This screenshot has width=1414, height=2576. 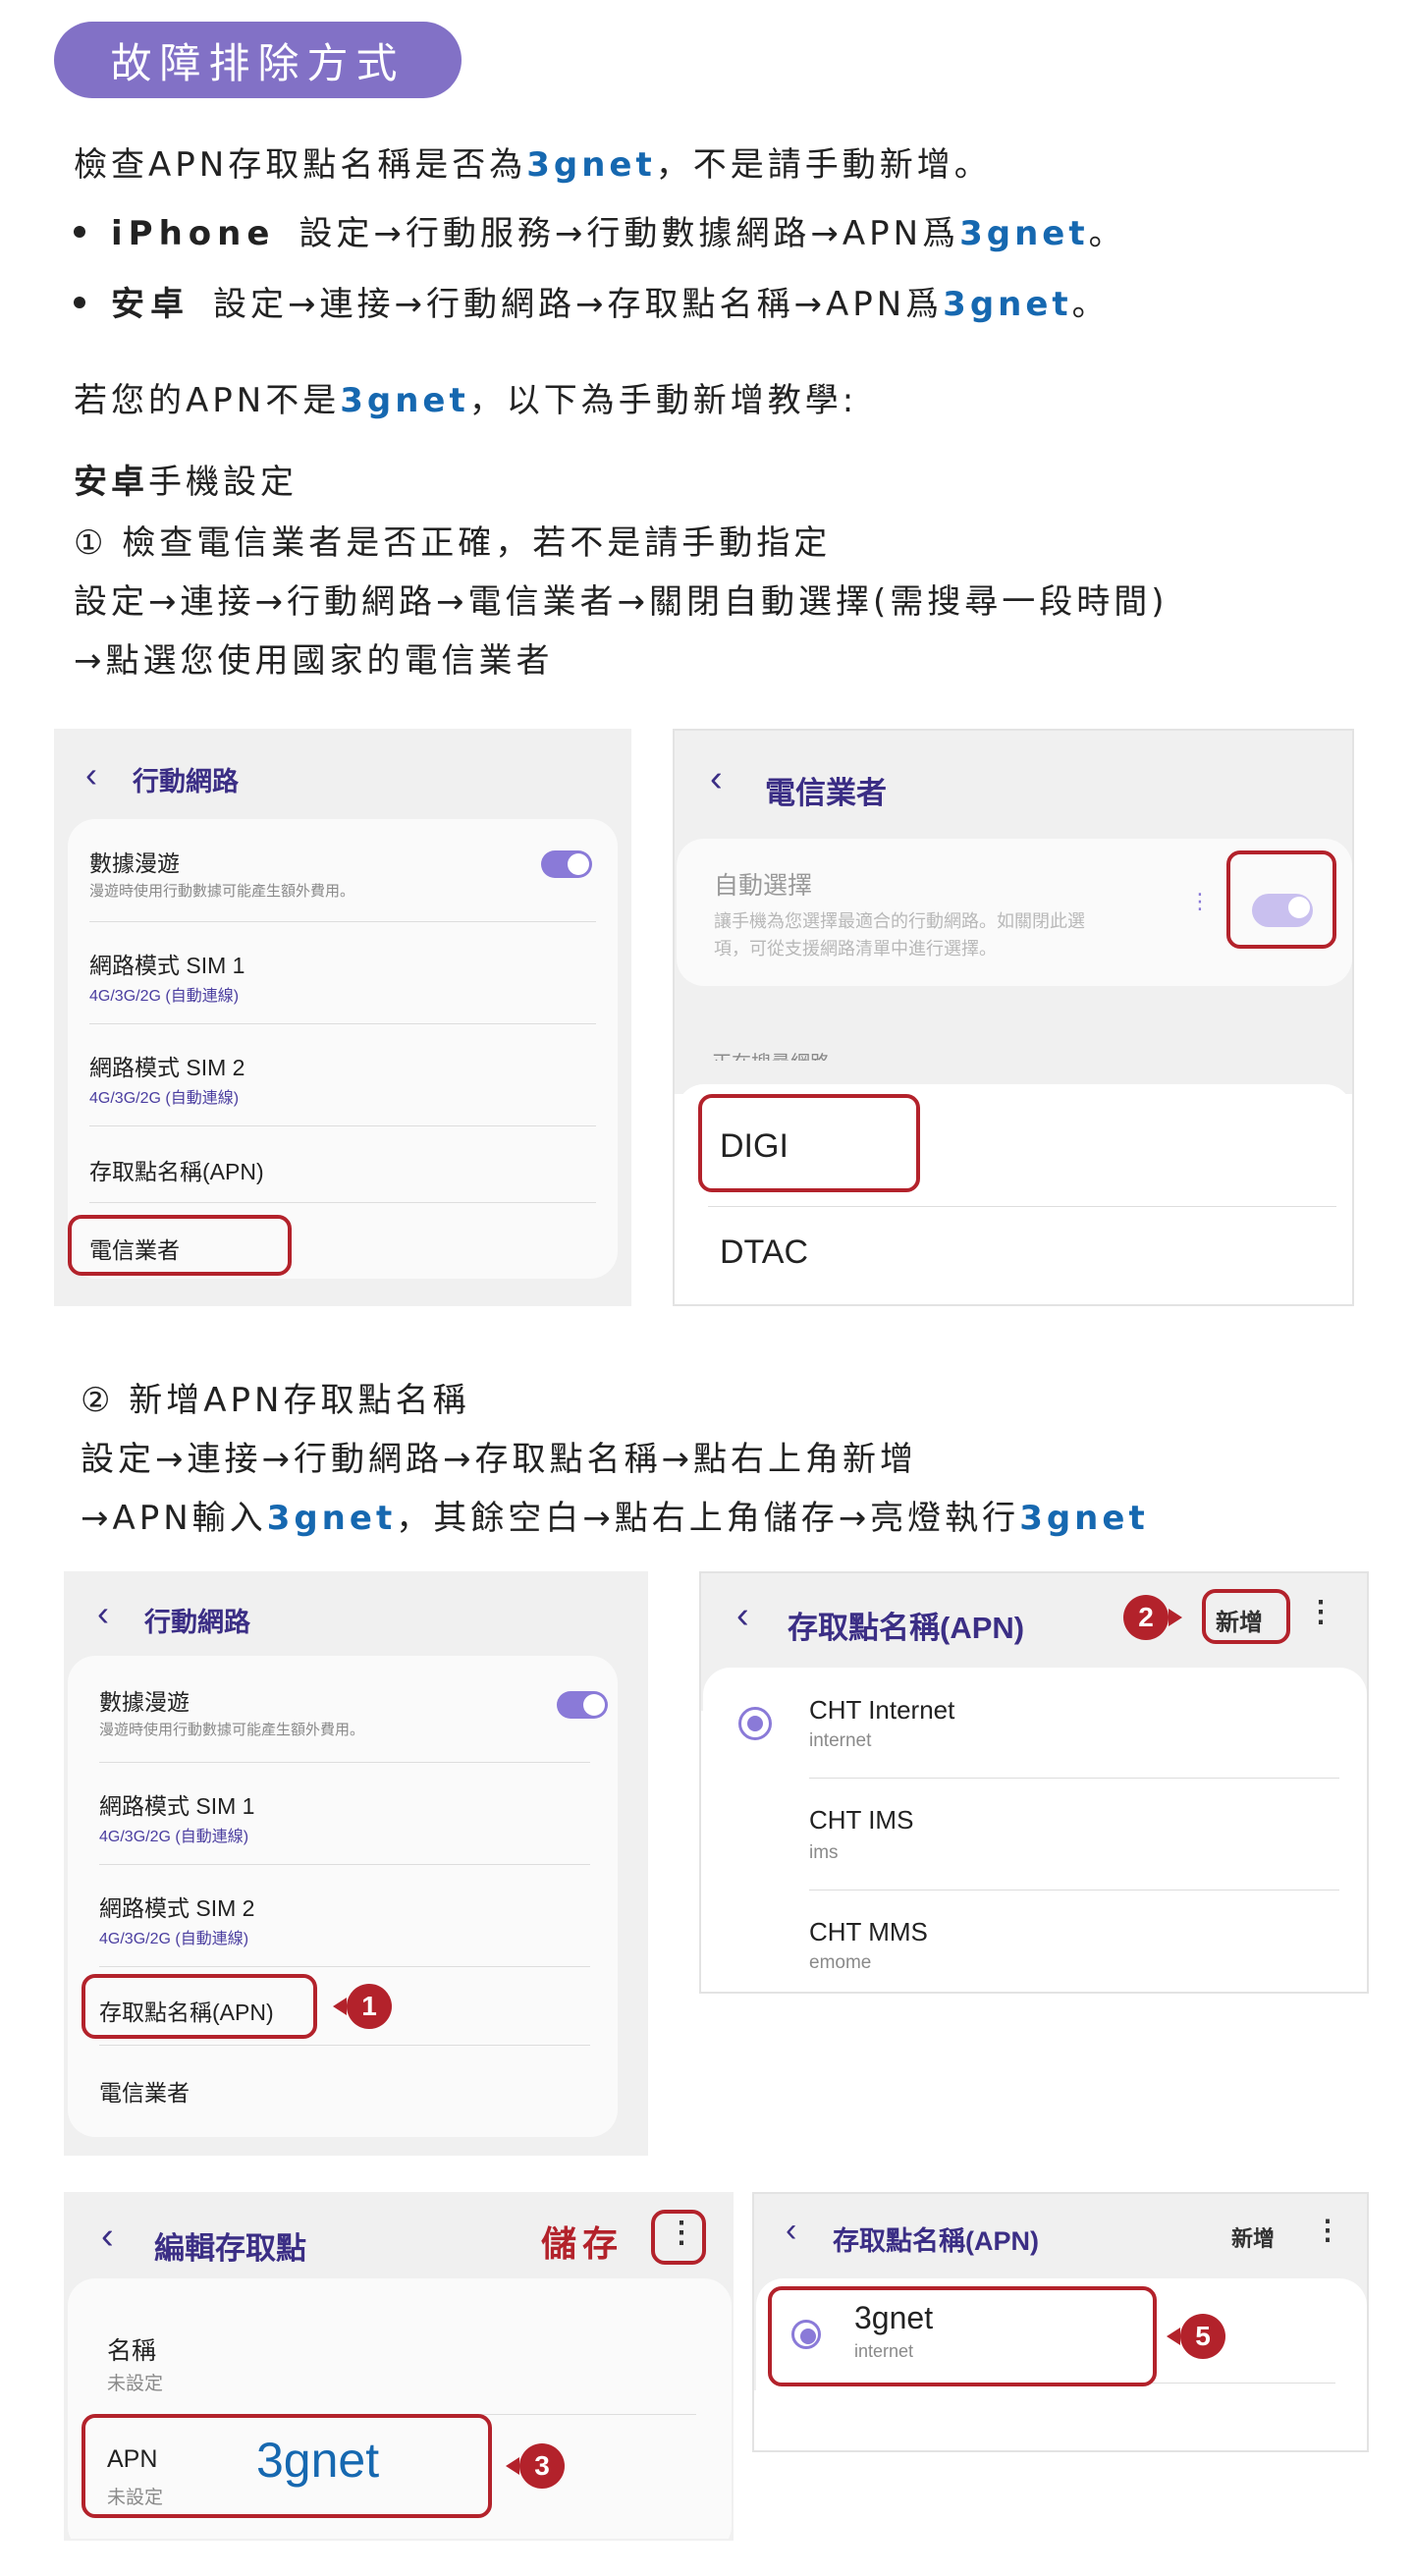 What do you see at coordinates (499, 1459) in the screenshot?
I see `step2-path-1: 設定→連接→行動網路→存取點名稱→點右上角新增` at bounding box center [499, 1459].